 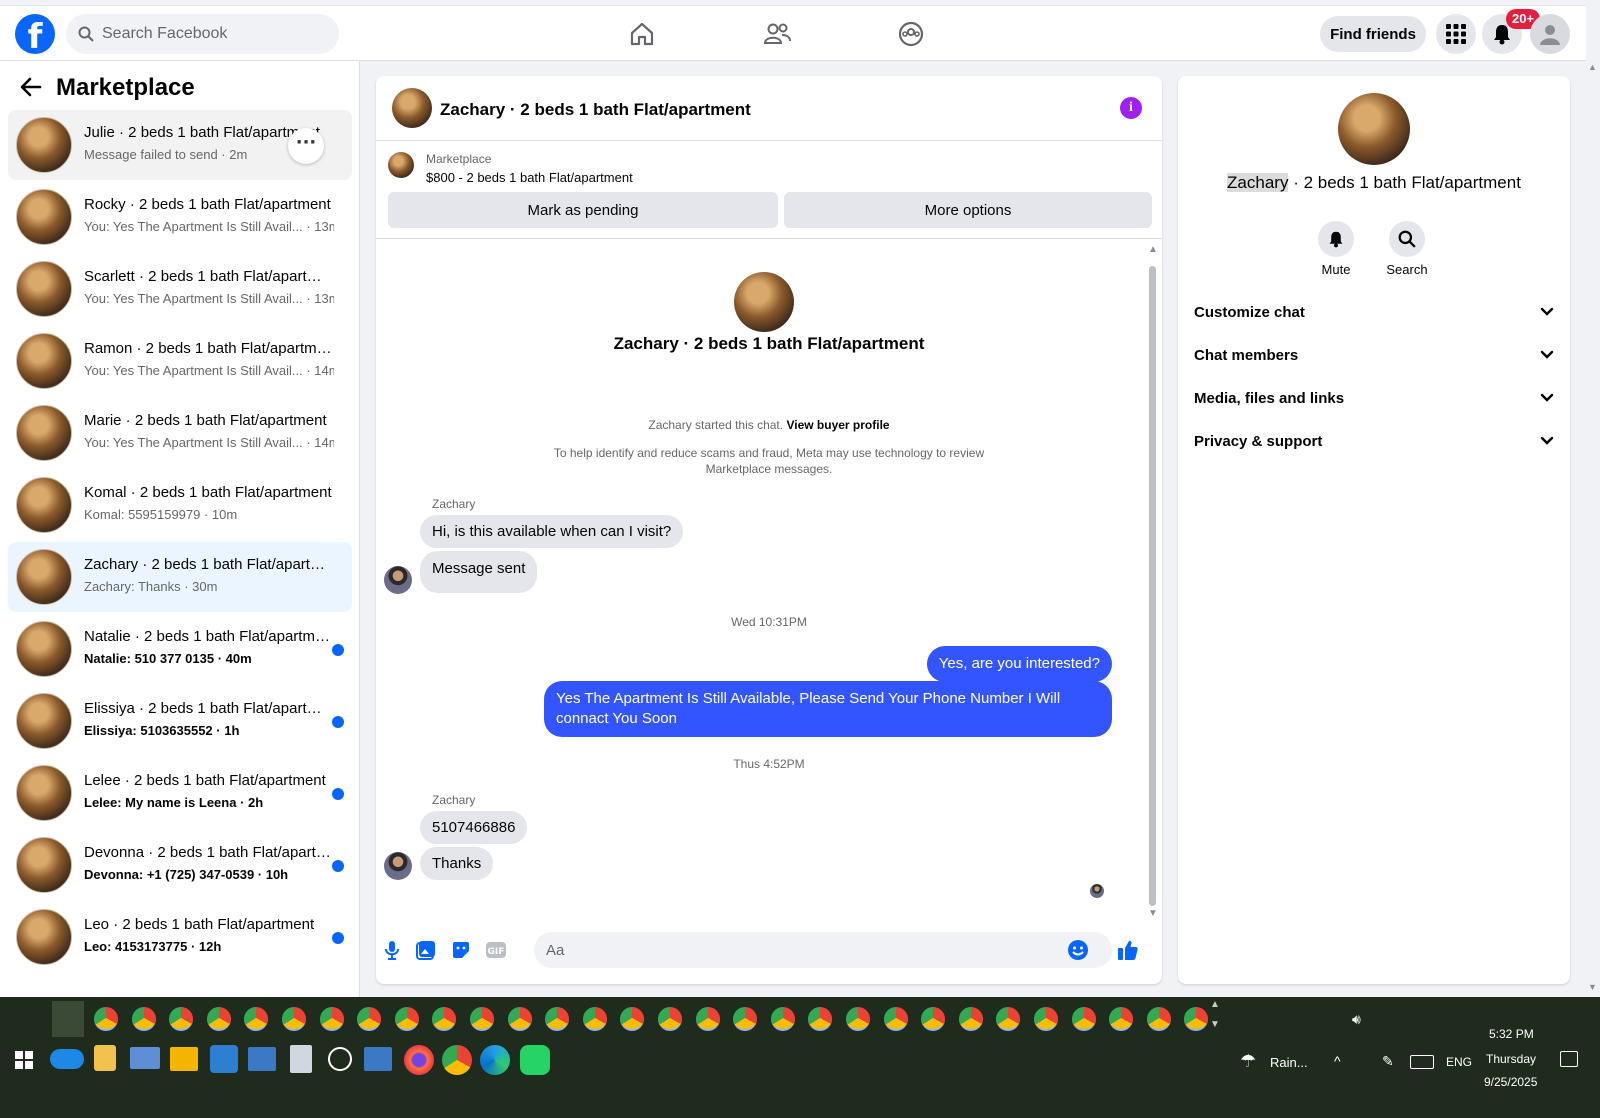 I want to click on message-input, so click(x=806, y=950).